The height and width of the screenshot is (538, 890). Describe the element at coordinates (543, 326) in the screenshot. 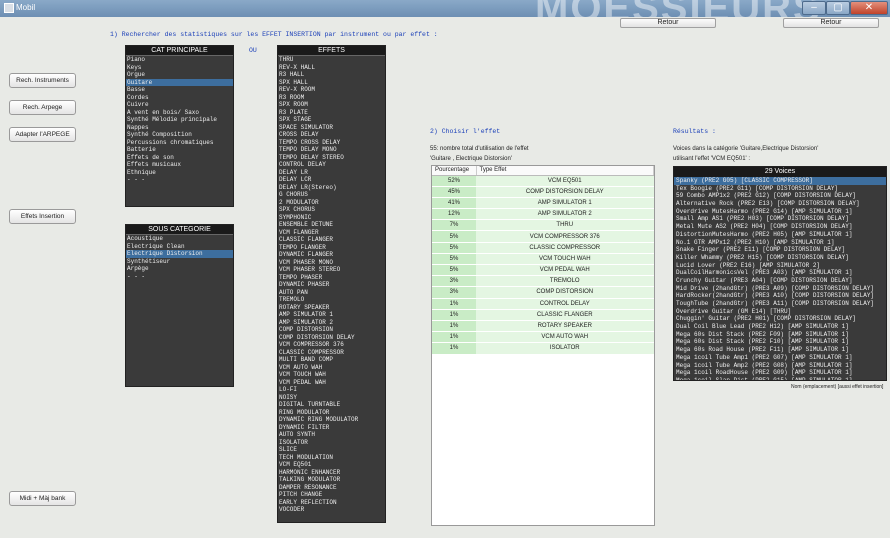

I see `table-row: 1% ROTARY SPEAKER` at that location.